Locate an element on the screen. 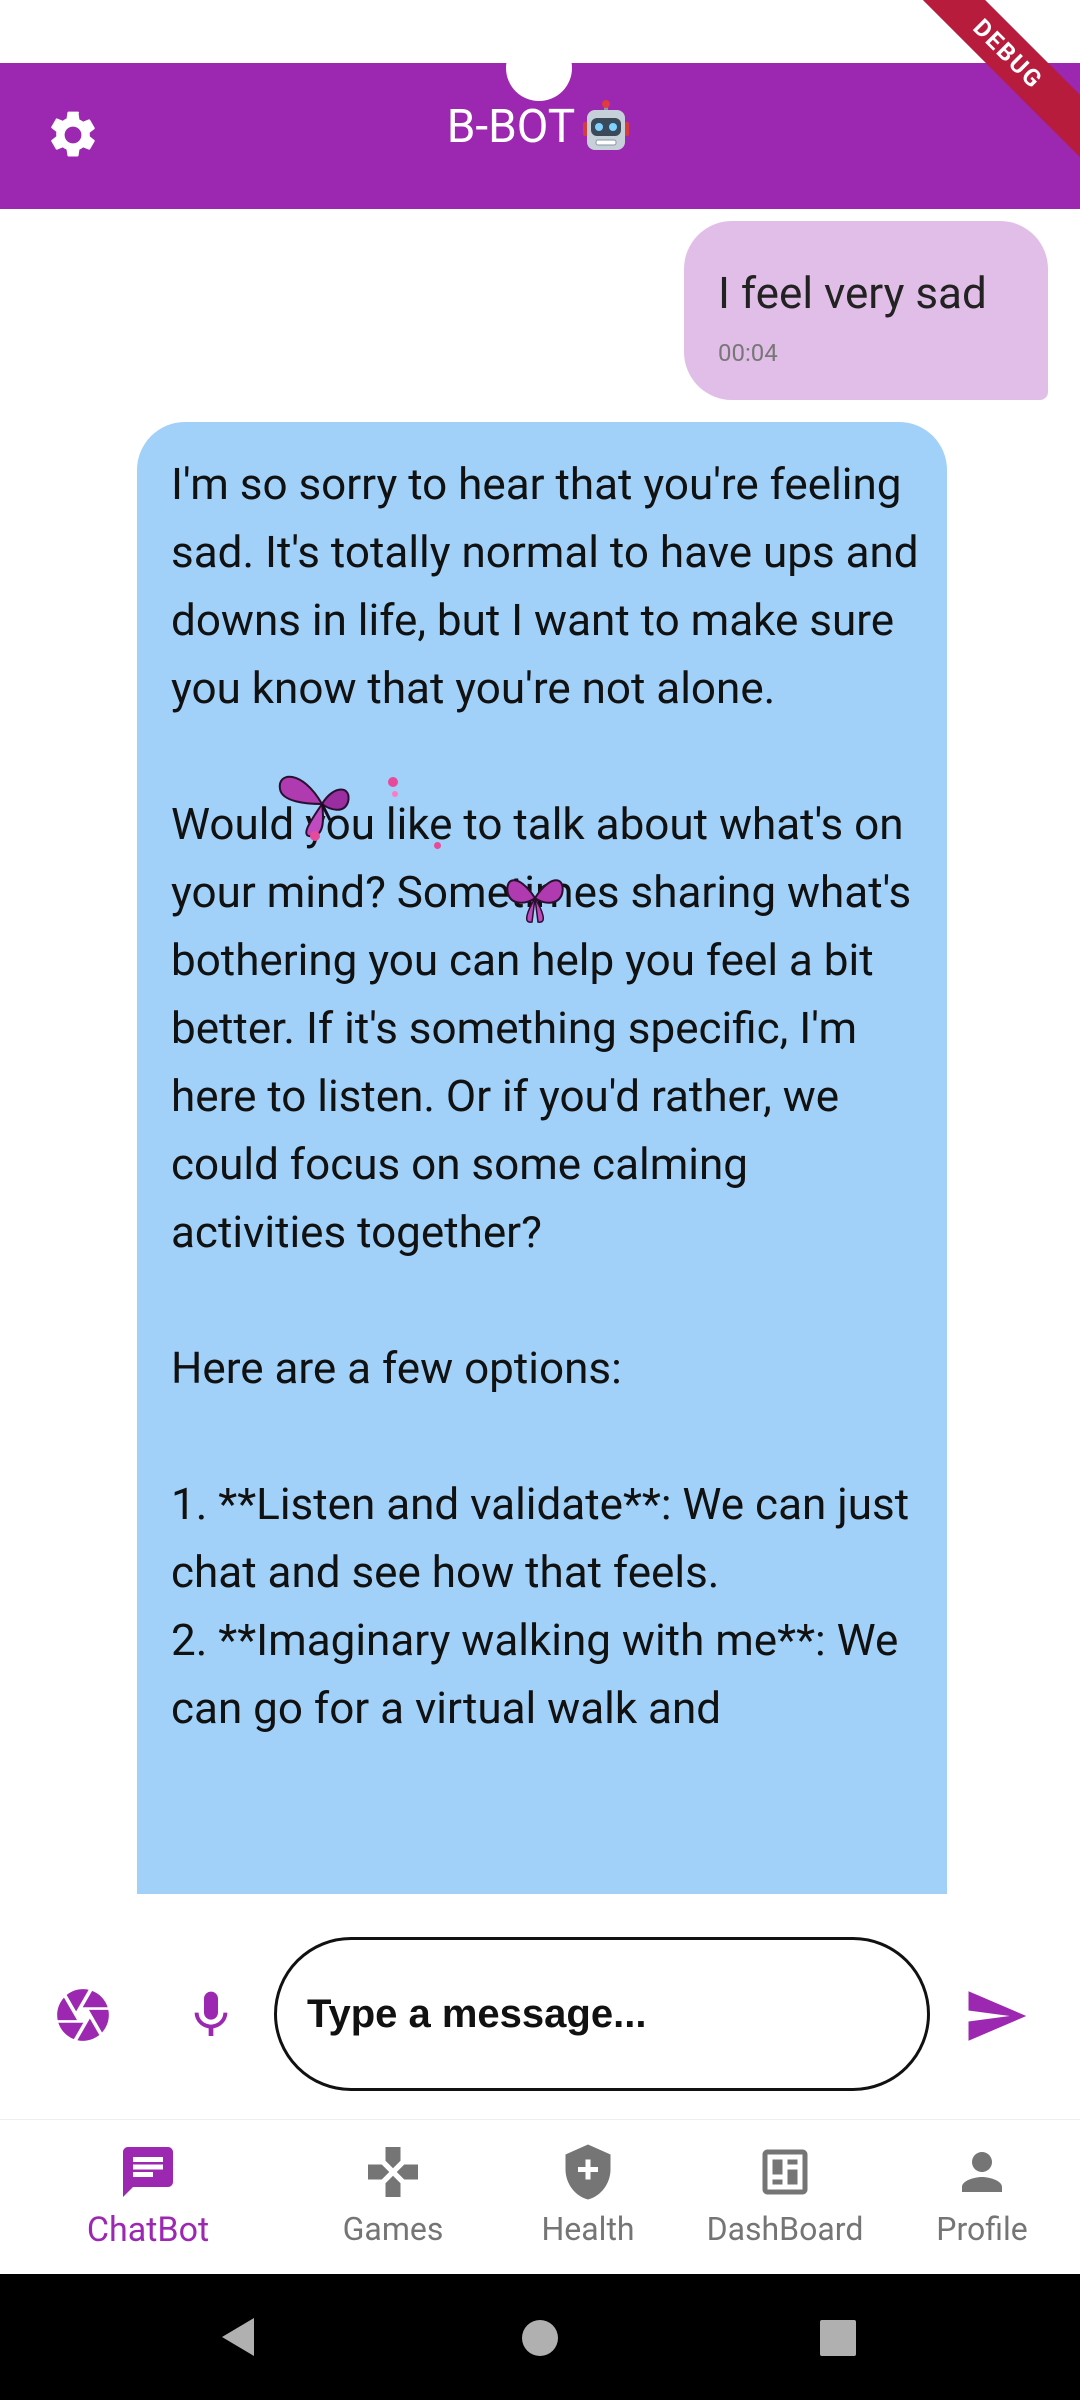  user-message-bubble: I feel very sad 00:04 is located at coordinates (866, 310).